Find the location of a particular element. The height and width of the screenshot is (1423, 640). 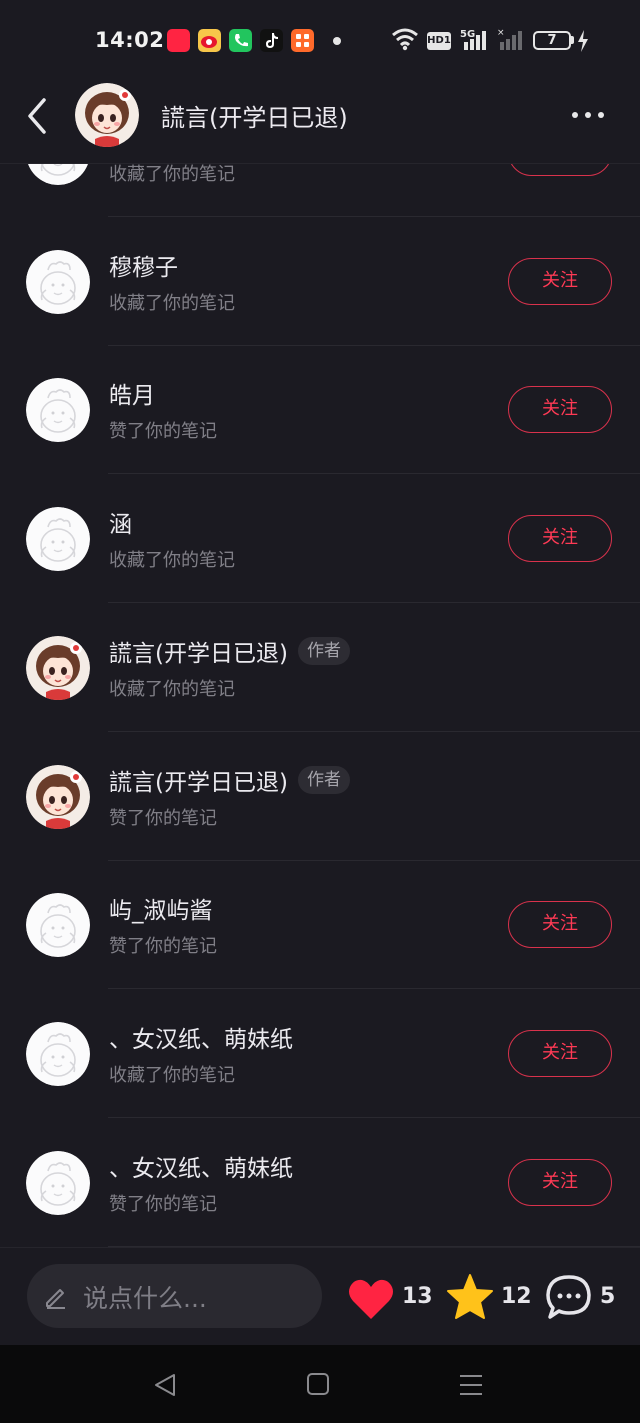

user-name: 涵 is located at coordinates (120, 522).